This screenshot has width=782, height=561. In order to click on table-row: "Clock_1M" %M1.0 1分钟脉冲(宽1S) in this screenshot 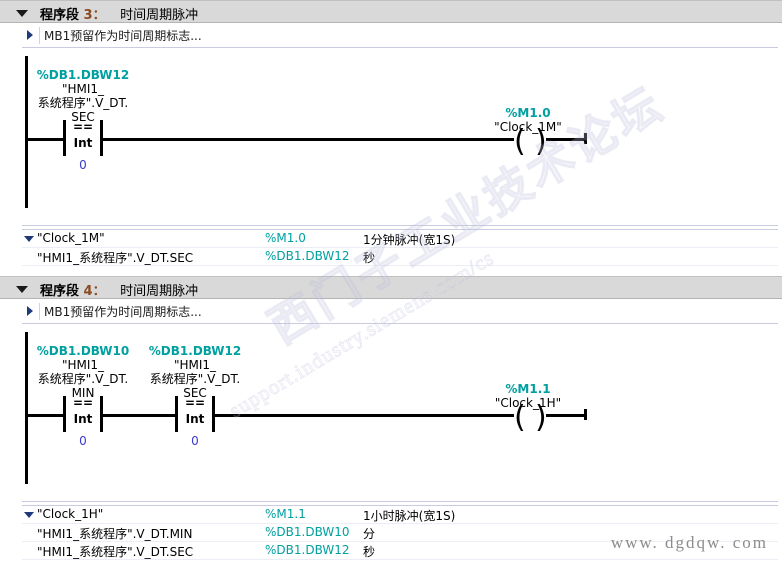, I will do `click(400, 239)`.